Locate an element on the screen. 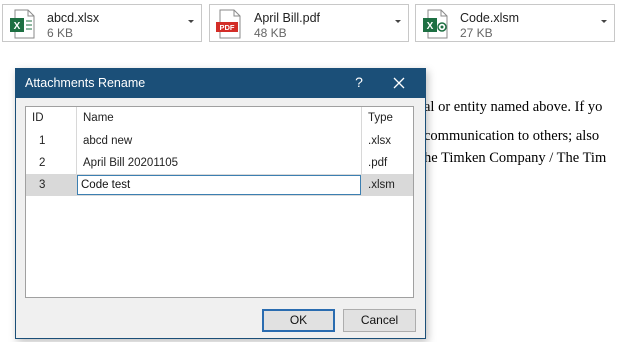  close-icon is located at coordinates (399, 83).